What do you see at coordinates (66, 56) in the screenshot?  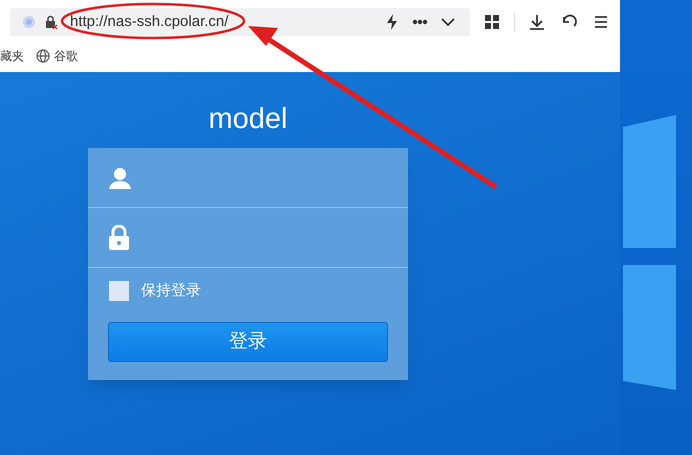 I see `bookmark-link: 谷歌` at bounding box center [66, 56].